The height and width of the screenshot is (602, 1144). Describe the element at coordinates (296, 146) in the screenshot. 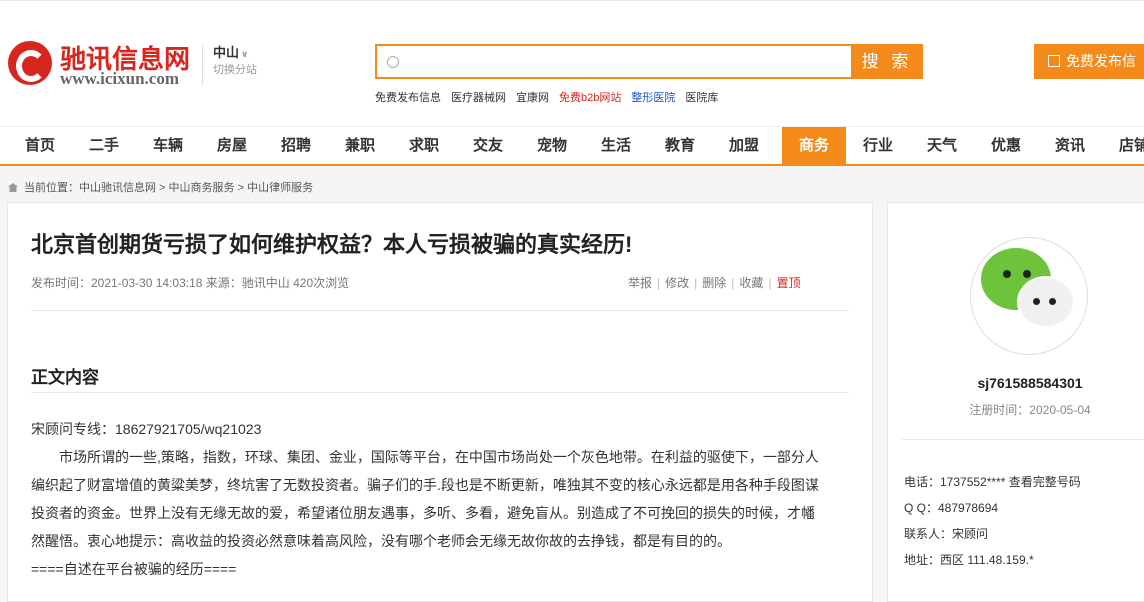

I see `nav-item: 招聘` at that location.